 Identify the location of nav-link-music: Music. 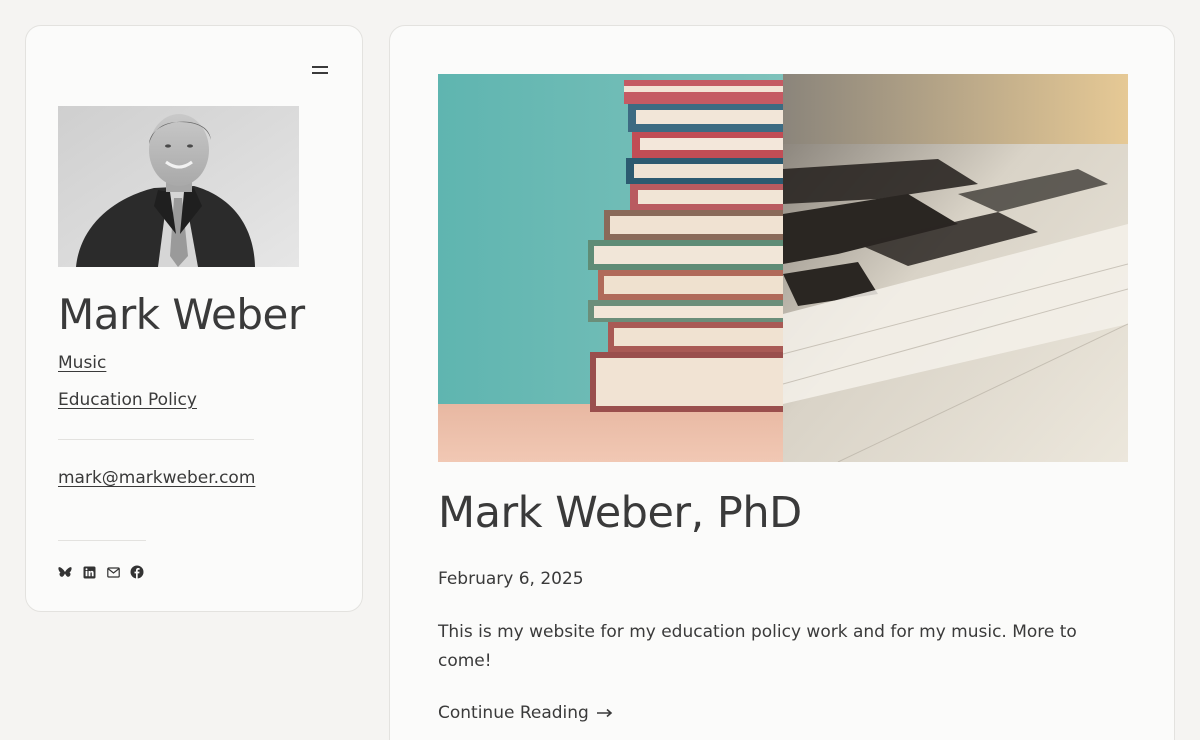
(82, 363).